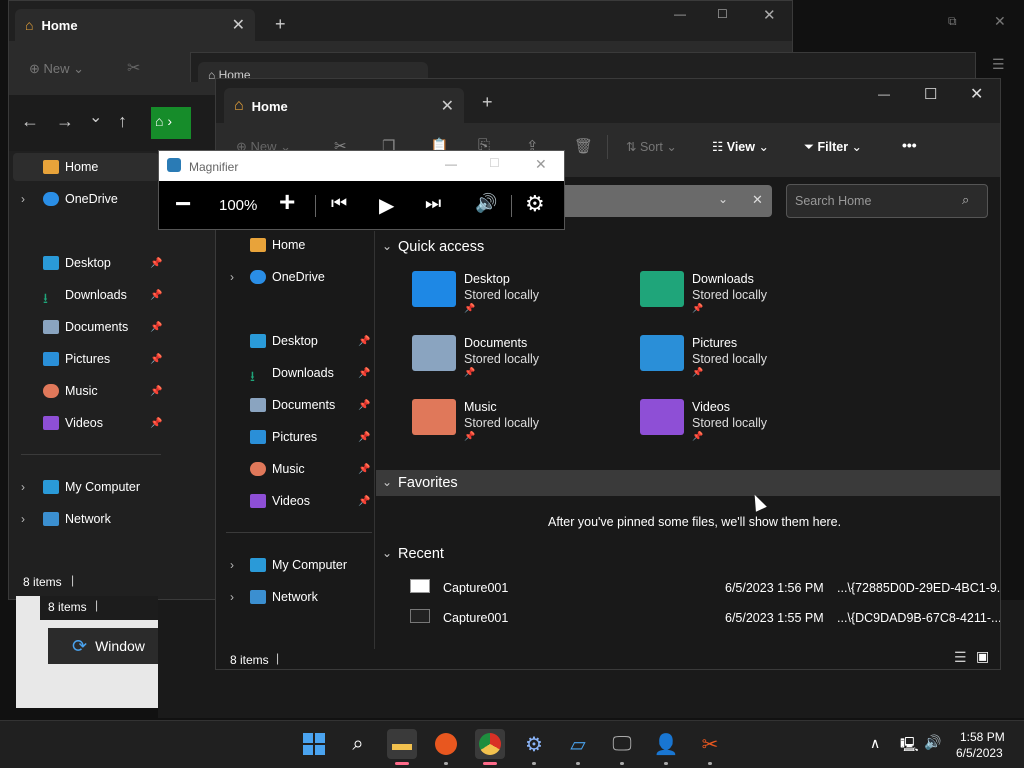 Image resolution: width=1024 pixels, height=768 pixels. Describe the element at coordinates (833, 147) in the screenshot. I see `filter-button: ⏷ Filter ⌄` at that location.